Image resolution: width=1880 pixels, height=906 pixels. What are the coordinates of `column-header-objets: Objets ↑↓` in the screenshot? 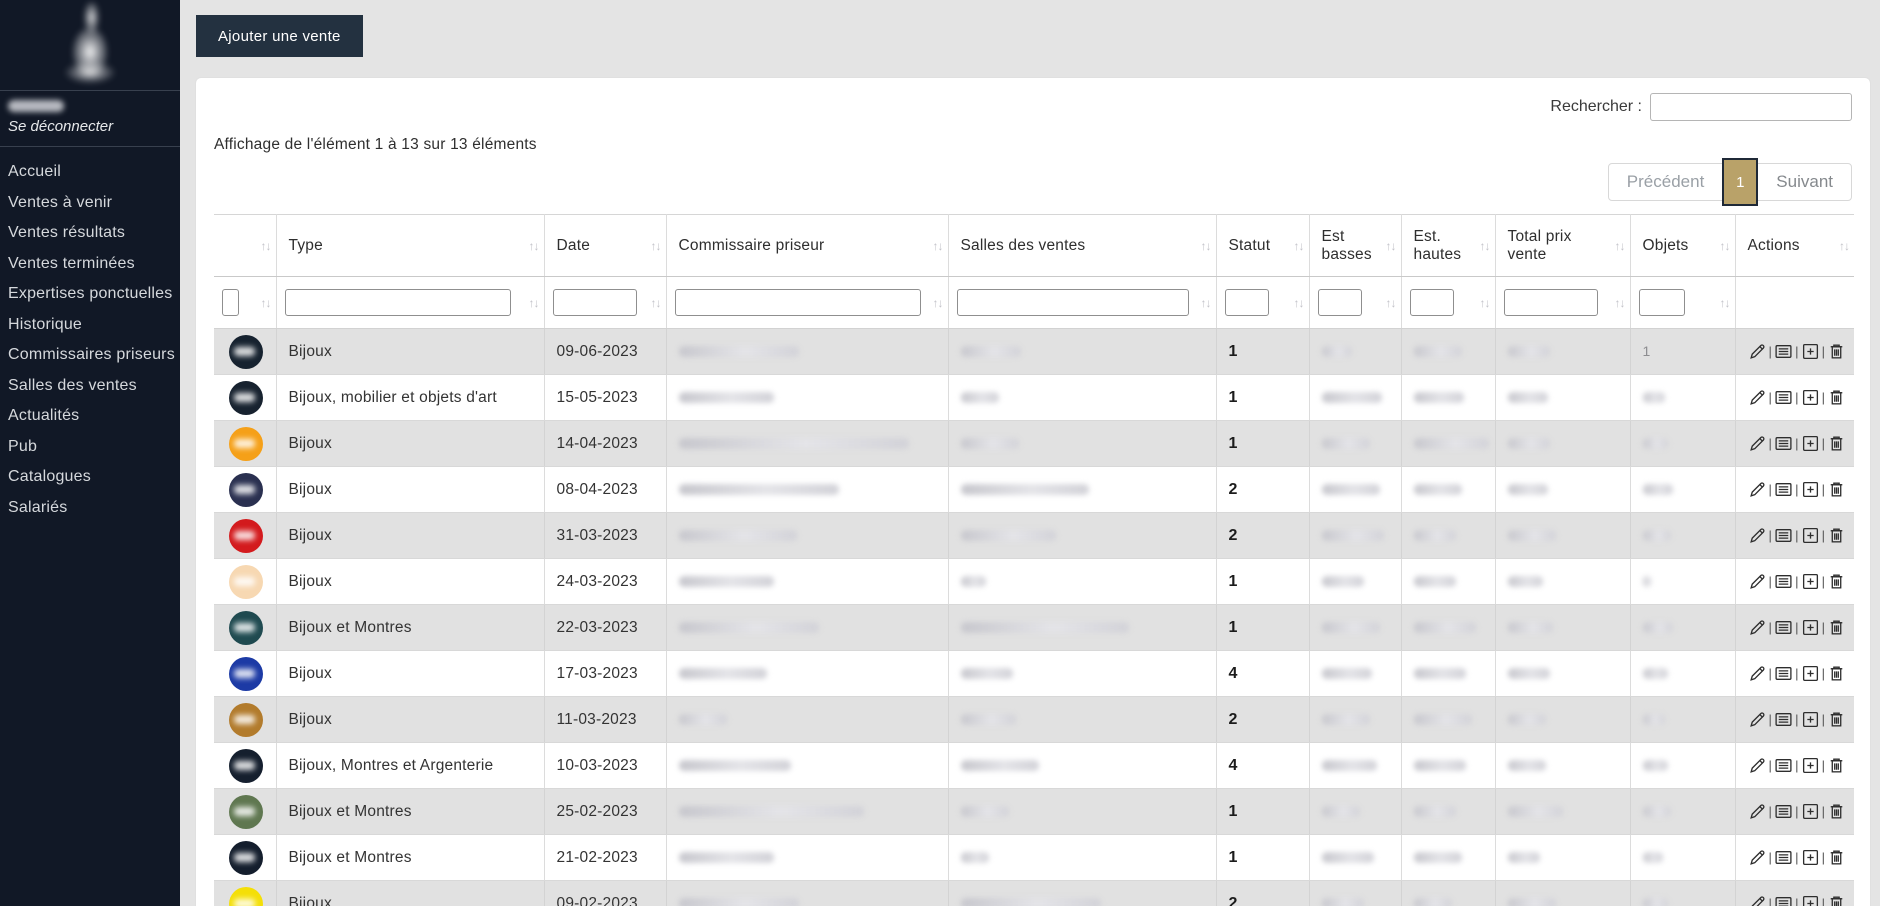 It's located at (1683, 245).